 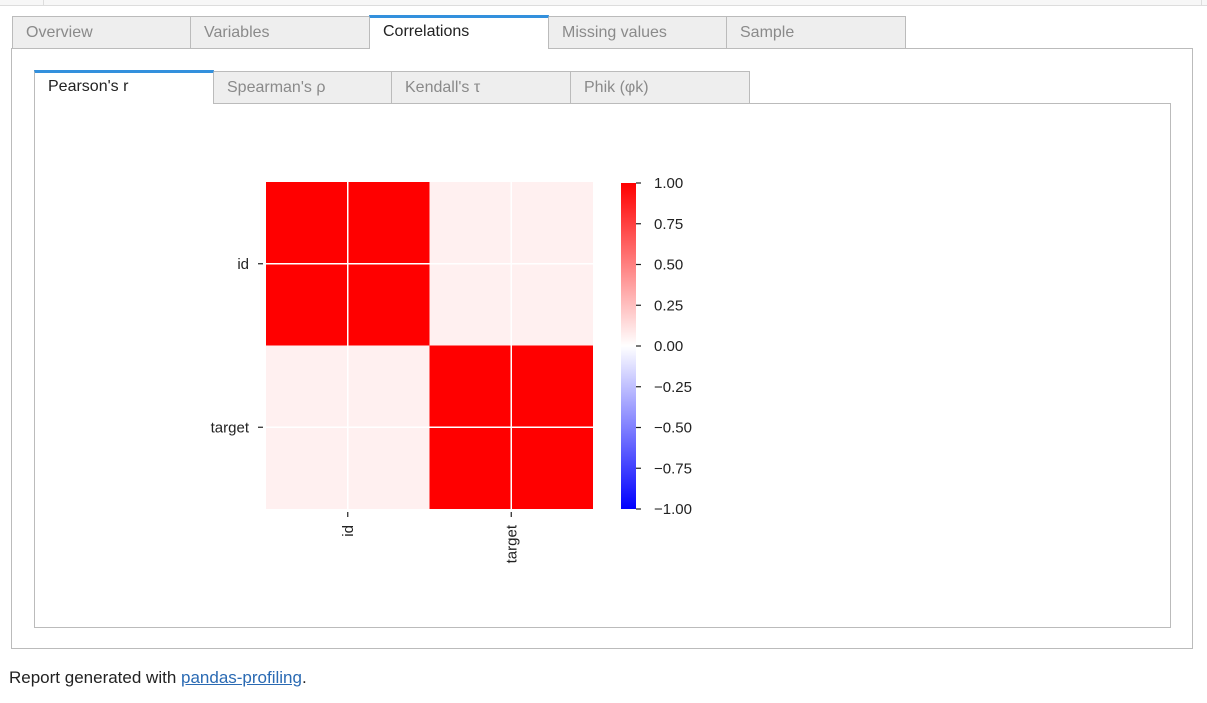 I want to click on footer-prefix: Report generated with, so click(x=95, y=677).